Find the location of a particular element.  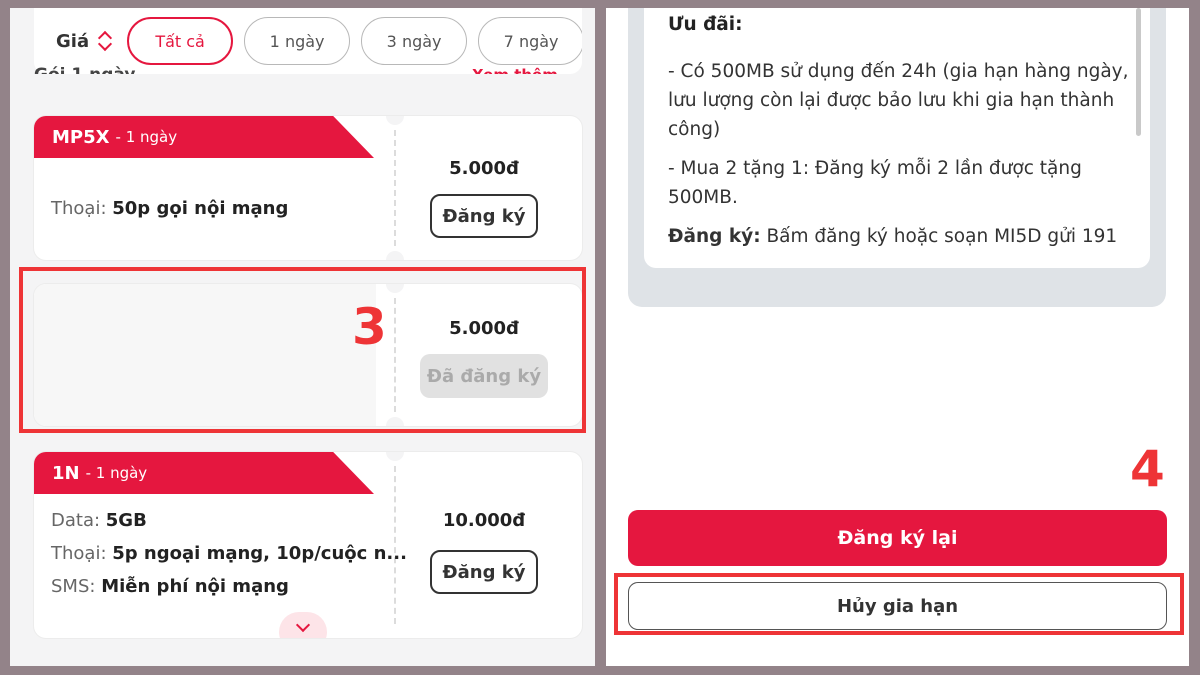

detail-label: Data: is located at coordinates (76, 520).